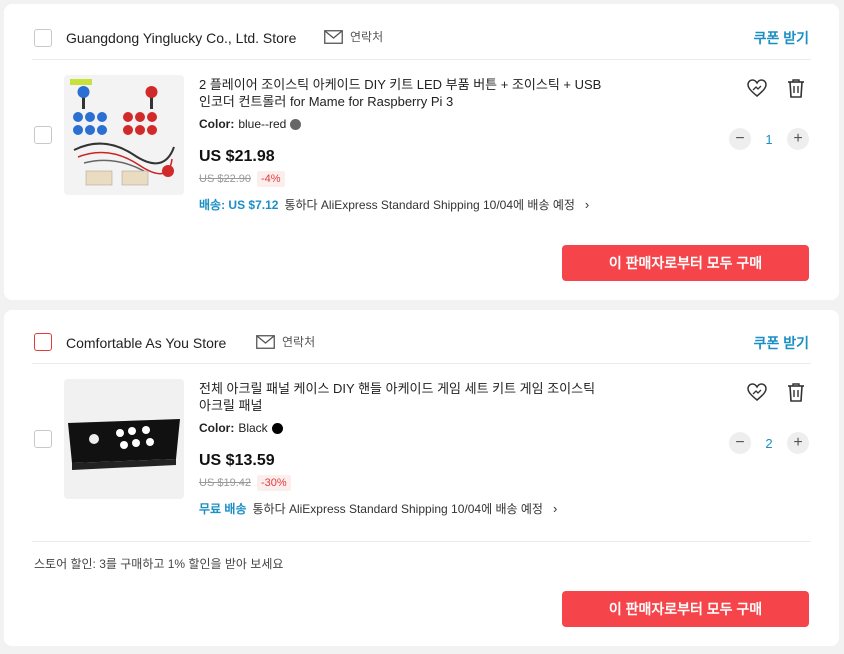 This screenshot has width=844, height=654. I want to click on quantity-value: 2, so click(768, 443).